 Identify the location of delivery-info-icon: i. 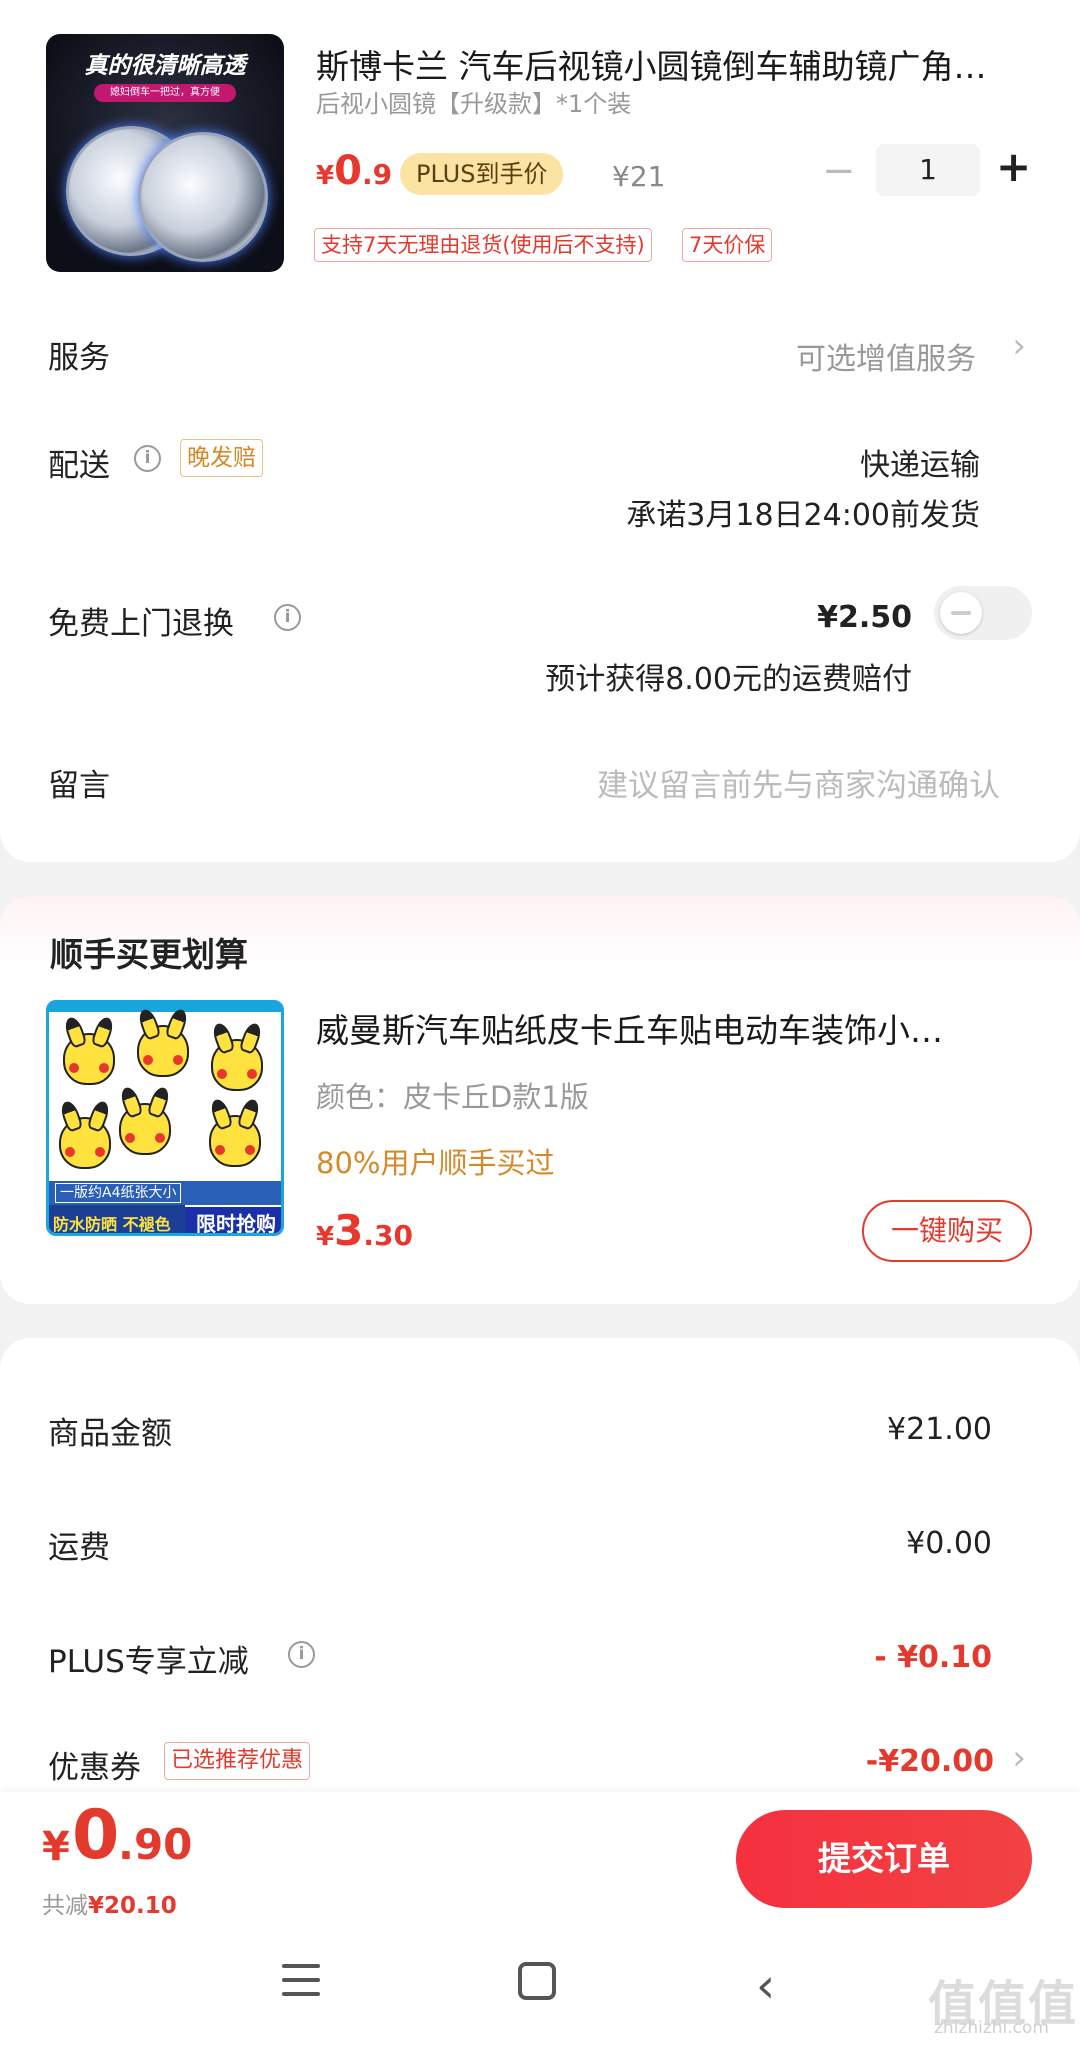
(147, 458).